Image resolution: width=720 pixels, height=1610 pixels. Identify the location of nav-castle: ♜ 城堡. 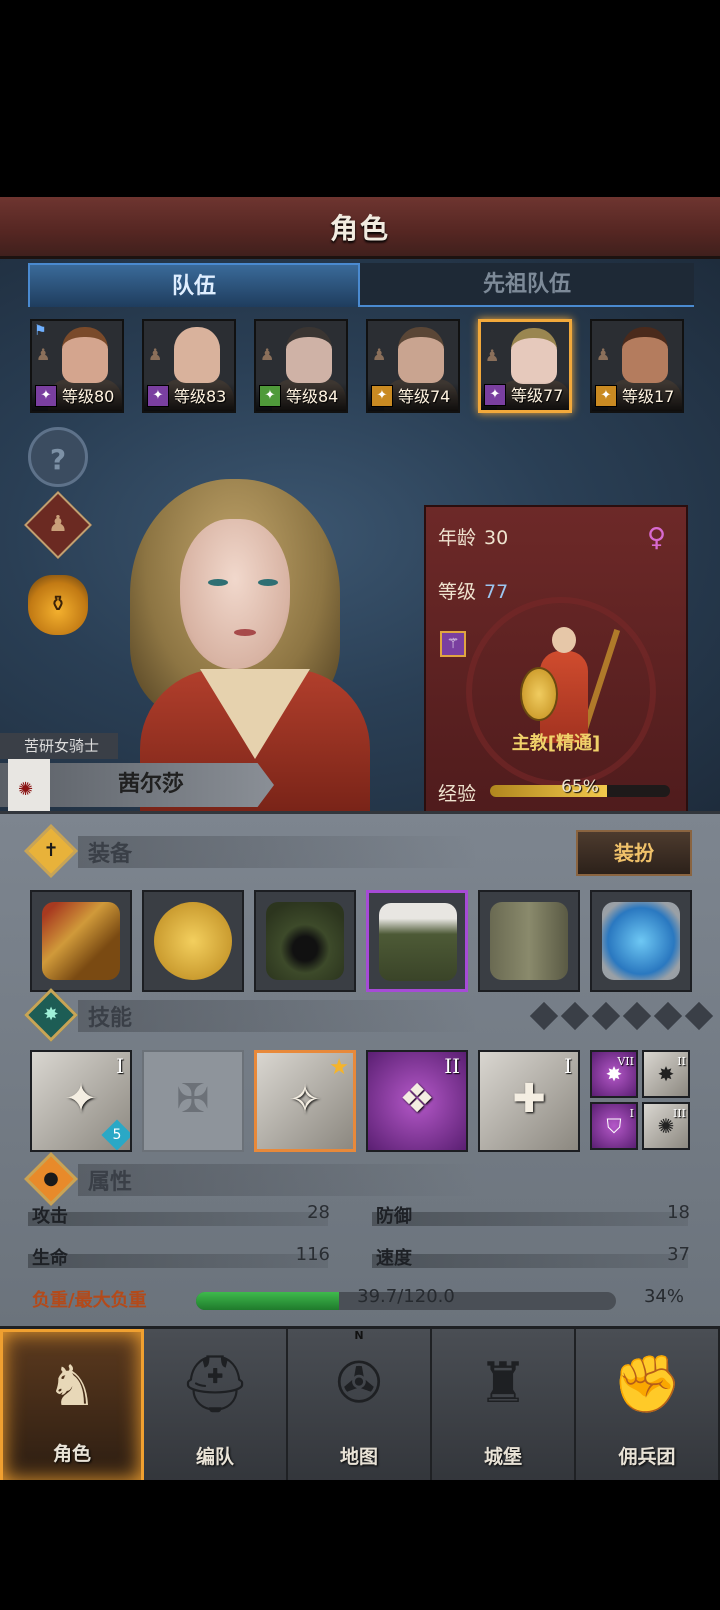
(504, 1404).